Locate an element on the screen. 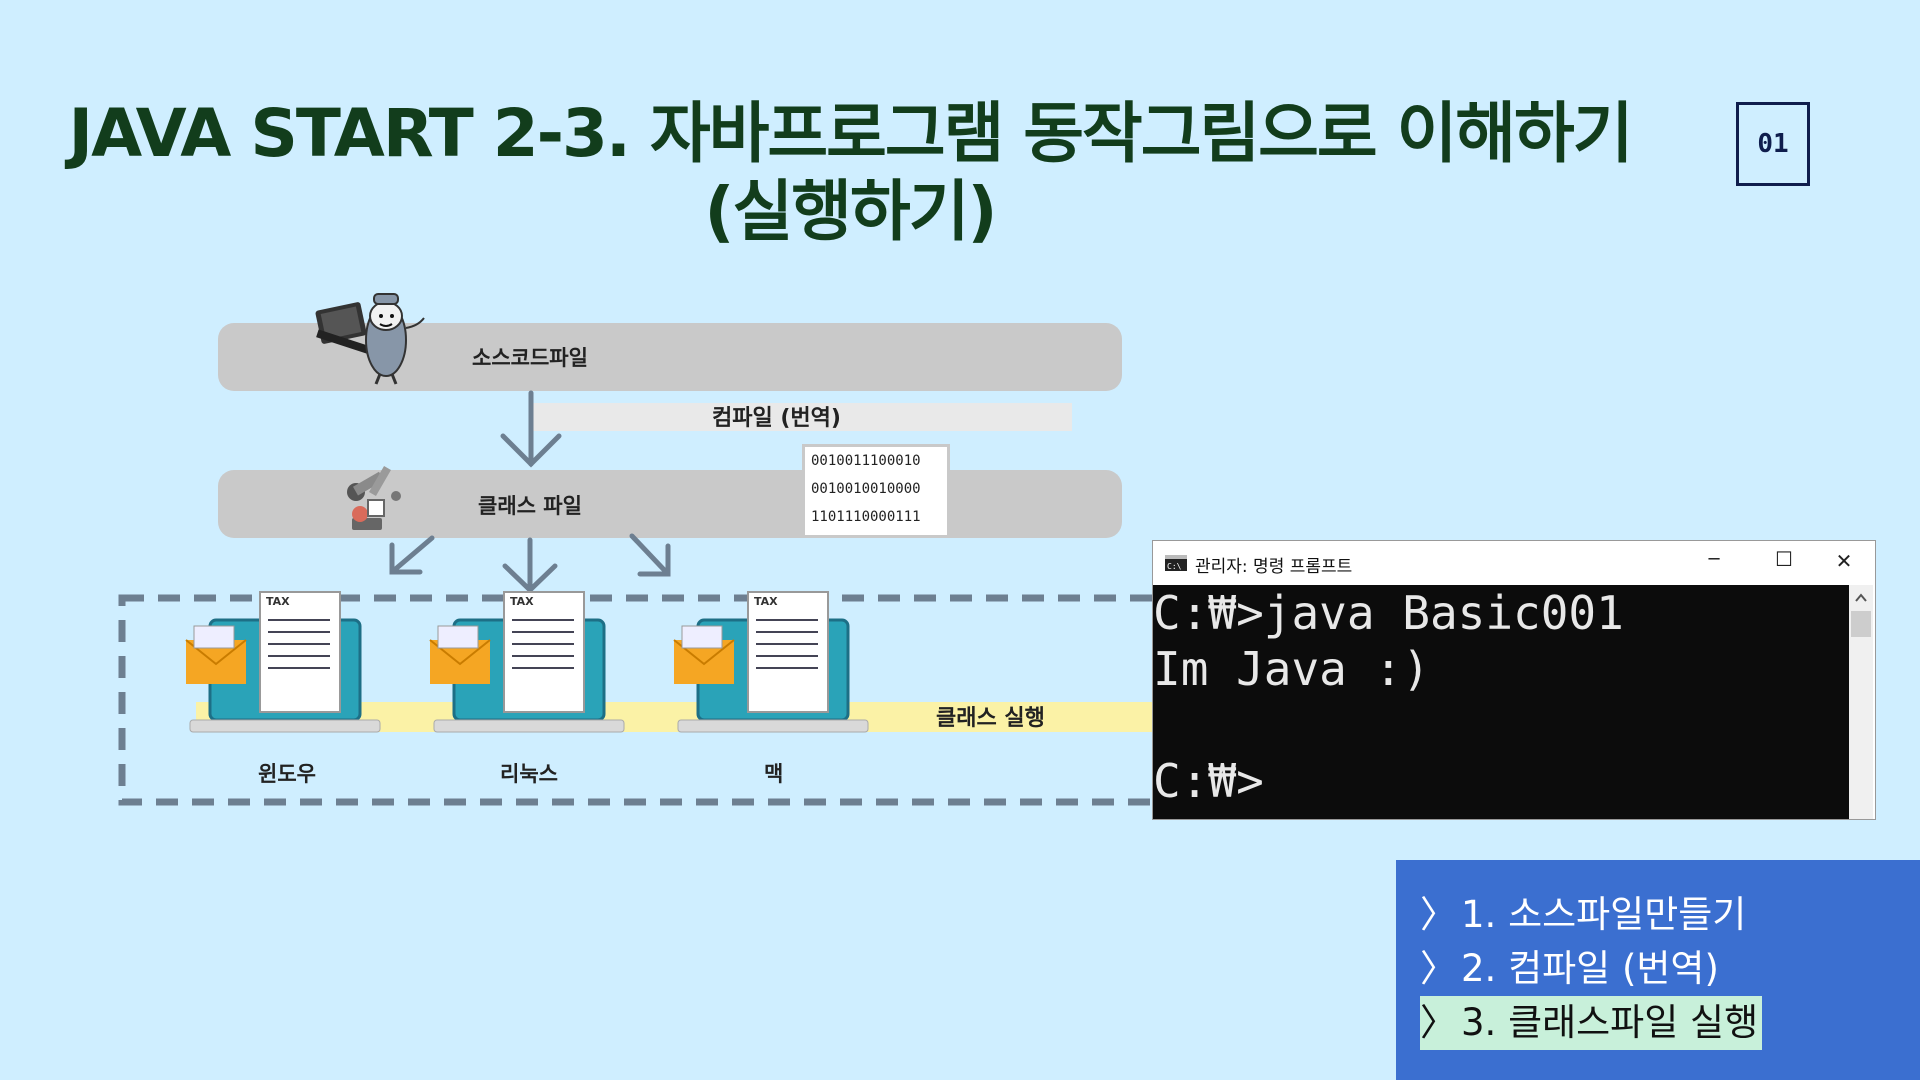 Image resolution: width=1920 pixels, height=1080 pixels. step-label: 2. 컴파일 (번역) is located at coordinates (1590, 968).